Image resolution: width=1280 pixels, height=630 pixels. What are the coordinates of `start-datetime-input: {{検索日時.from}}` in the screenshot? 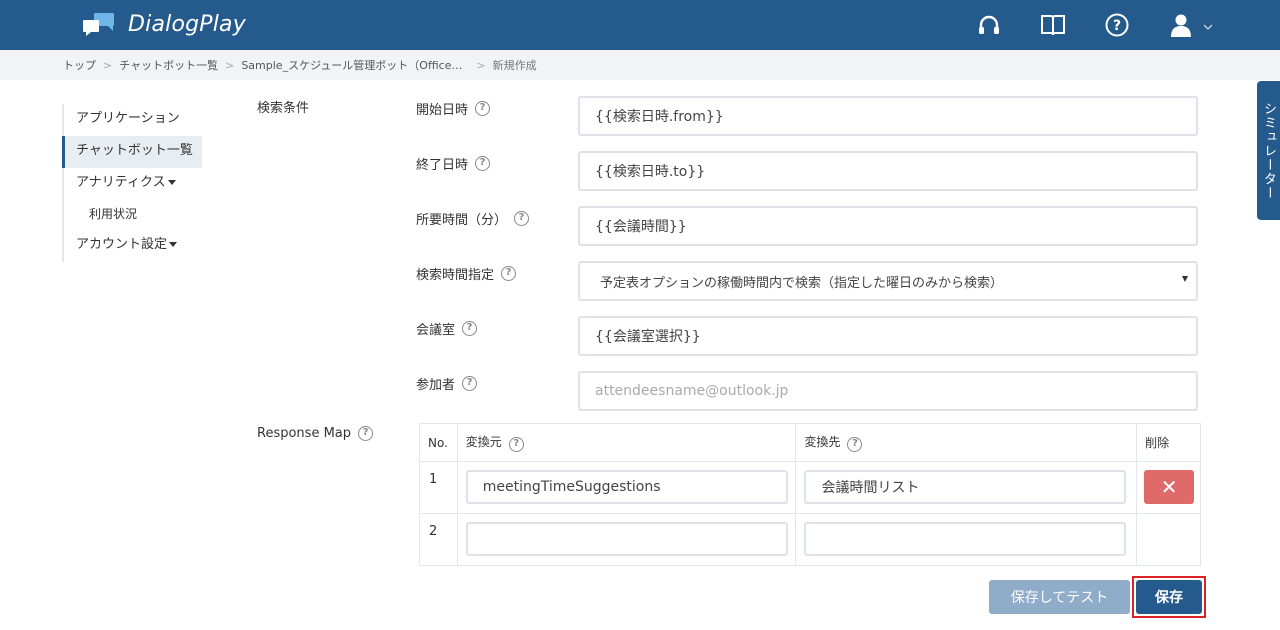 It's located at (888, 116).